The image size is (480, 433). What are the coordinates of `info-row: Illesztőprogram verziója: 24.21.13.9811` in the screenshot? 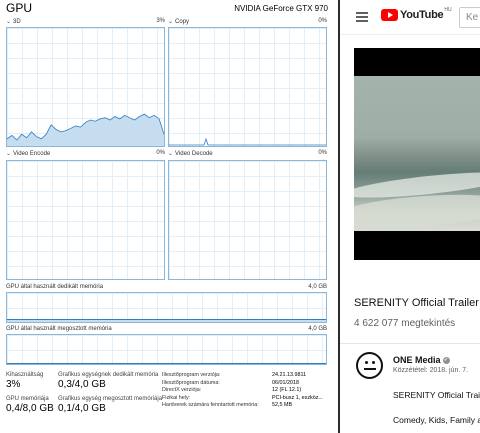 It's located at (234, 375).